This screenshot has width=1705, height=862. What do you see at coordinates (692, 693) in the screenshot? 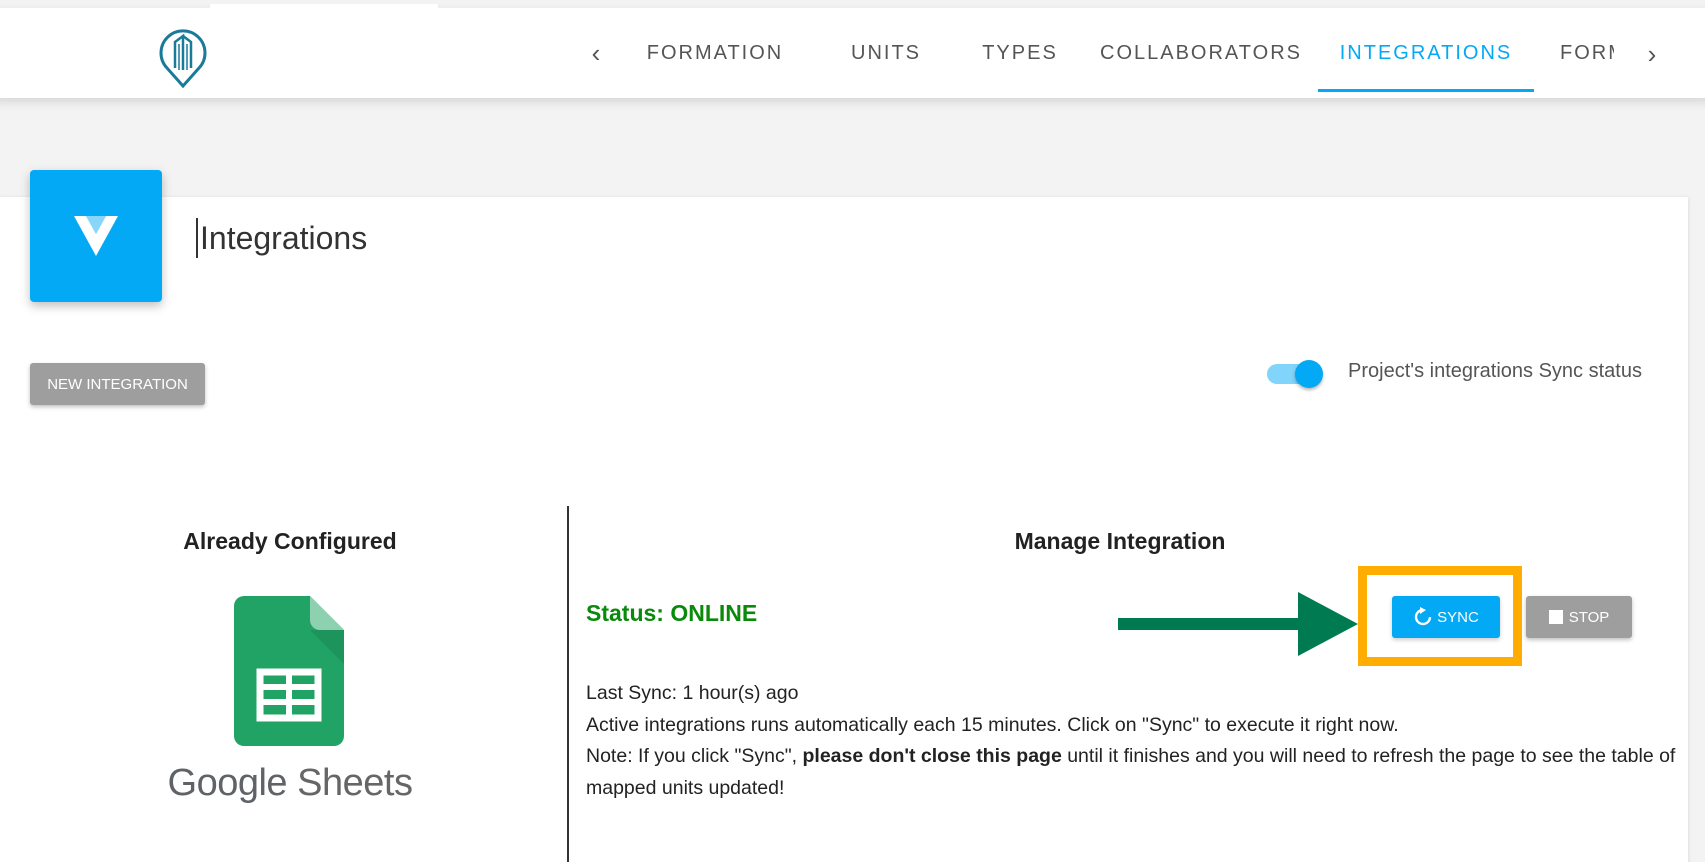
I see `last-sync-text: Last Sync: 1 hour(s) ago` at bounding box center [692, 693].